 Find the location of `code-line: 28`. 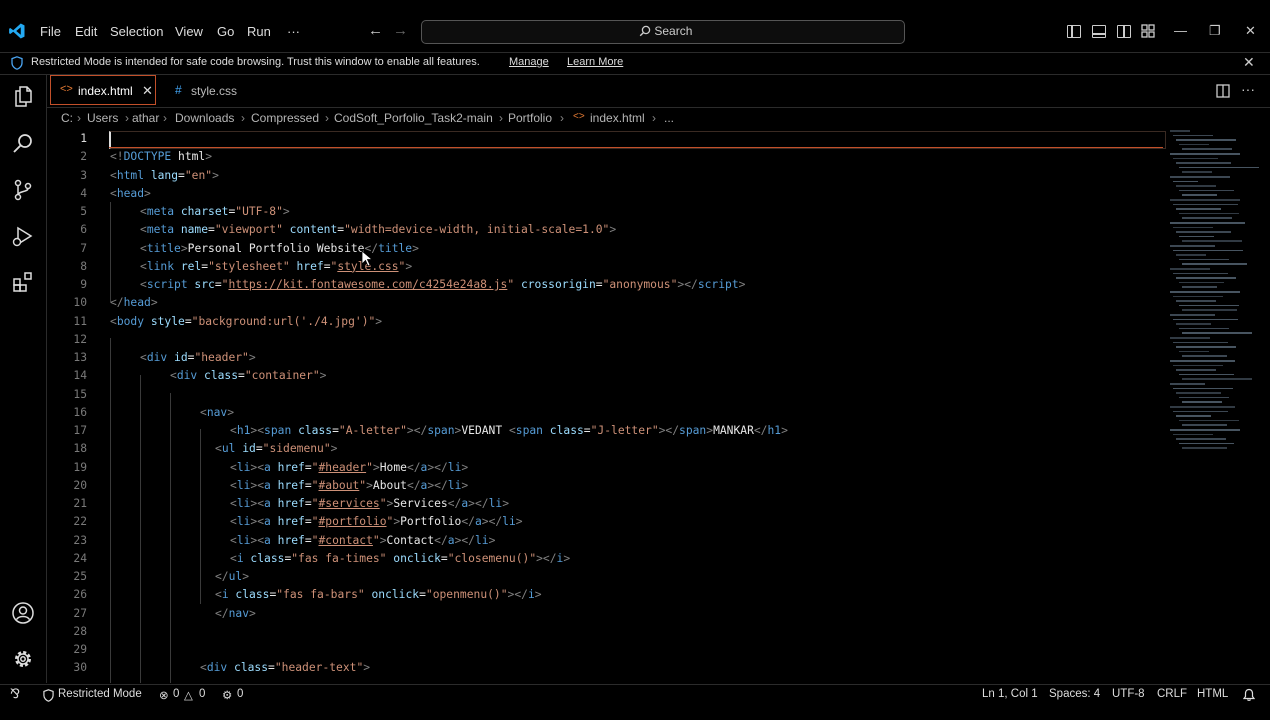

code-line: 28 is located at coordinates (607, 632).